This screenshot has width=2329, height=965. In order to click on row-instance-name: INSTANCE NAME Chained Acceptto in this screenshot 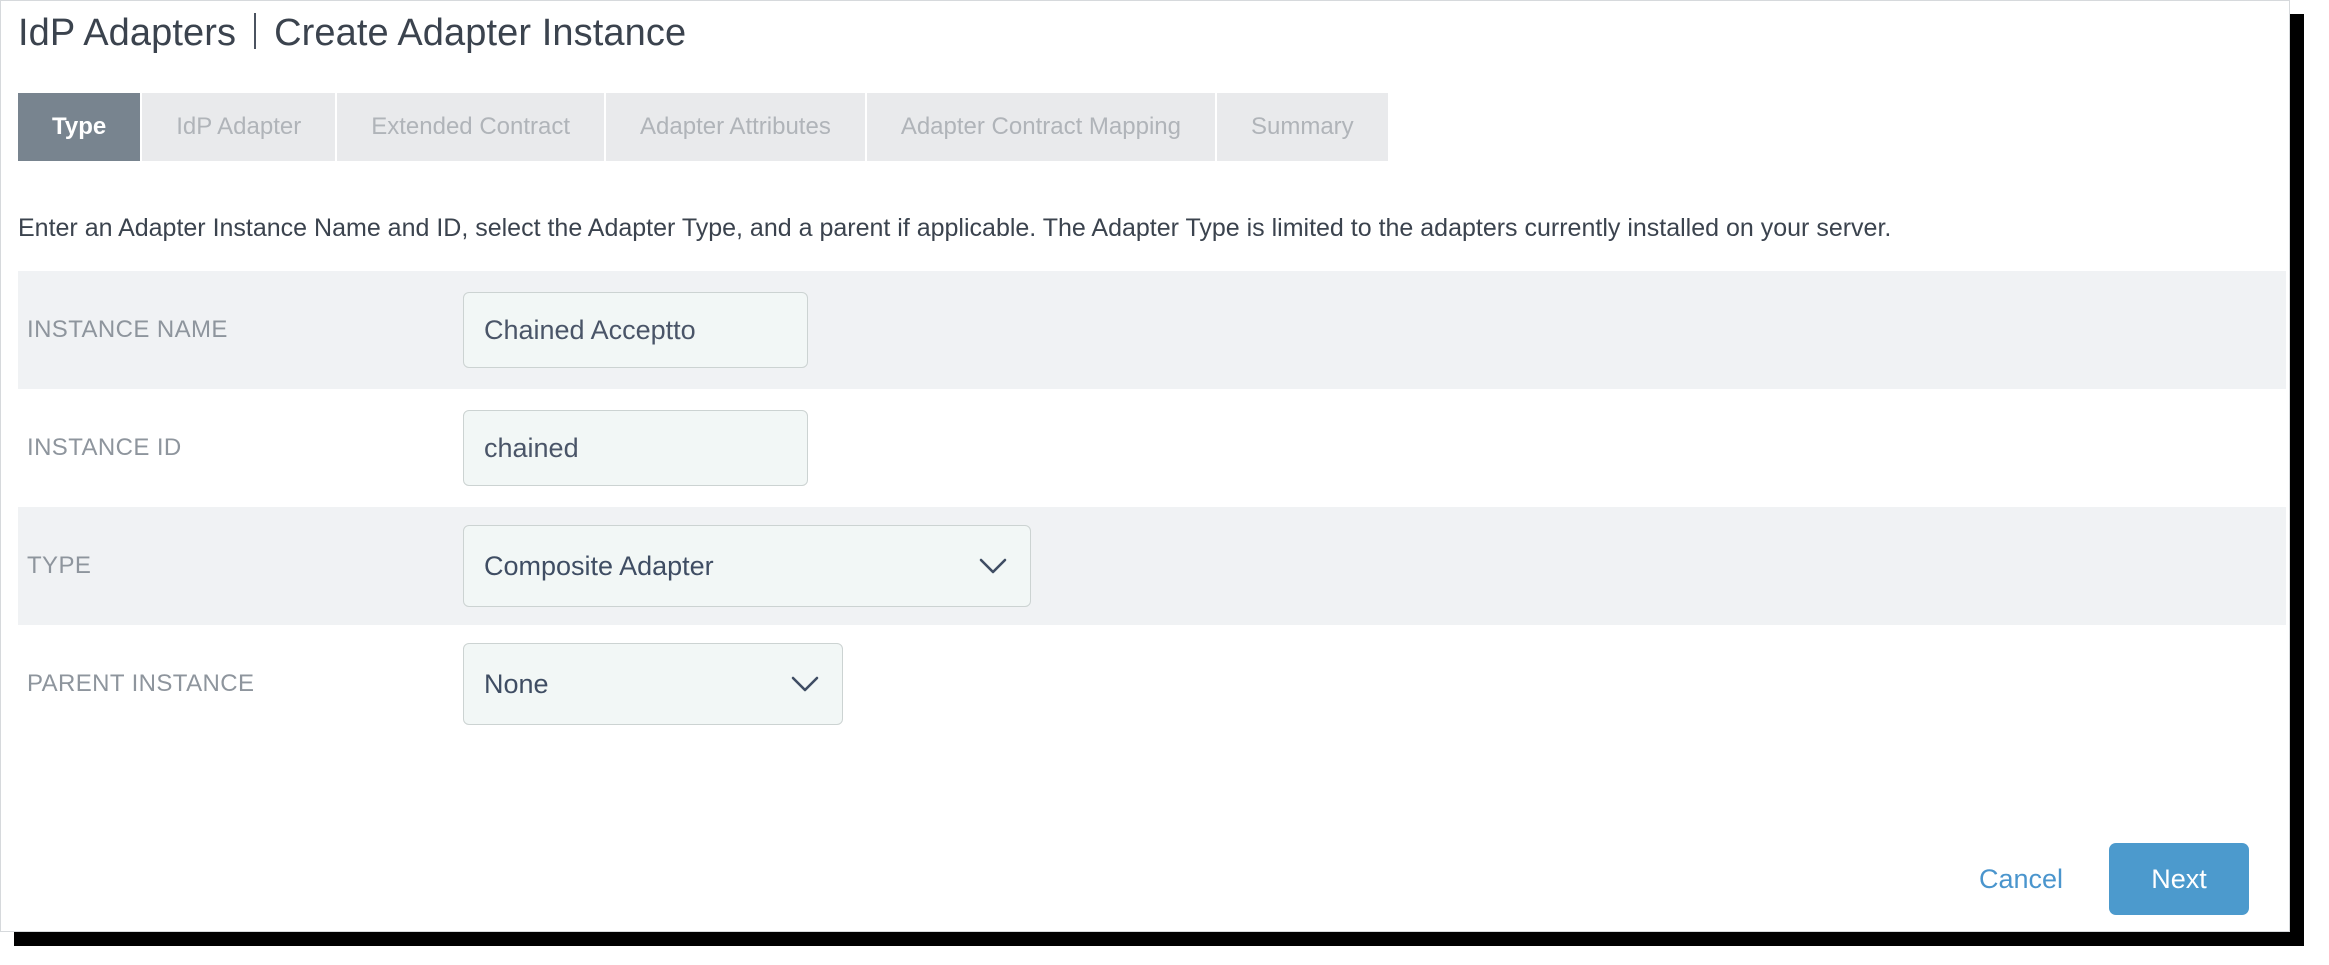, I will do `click(1152, 330)`.